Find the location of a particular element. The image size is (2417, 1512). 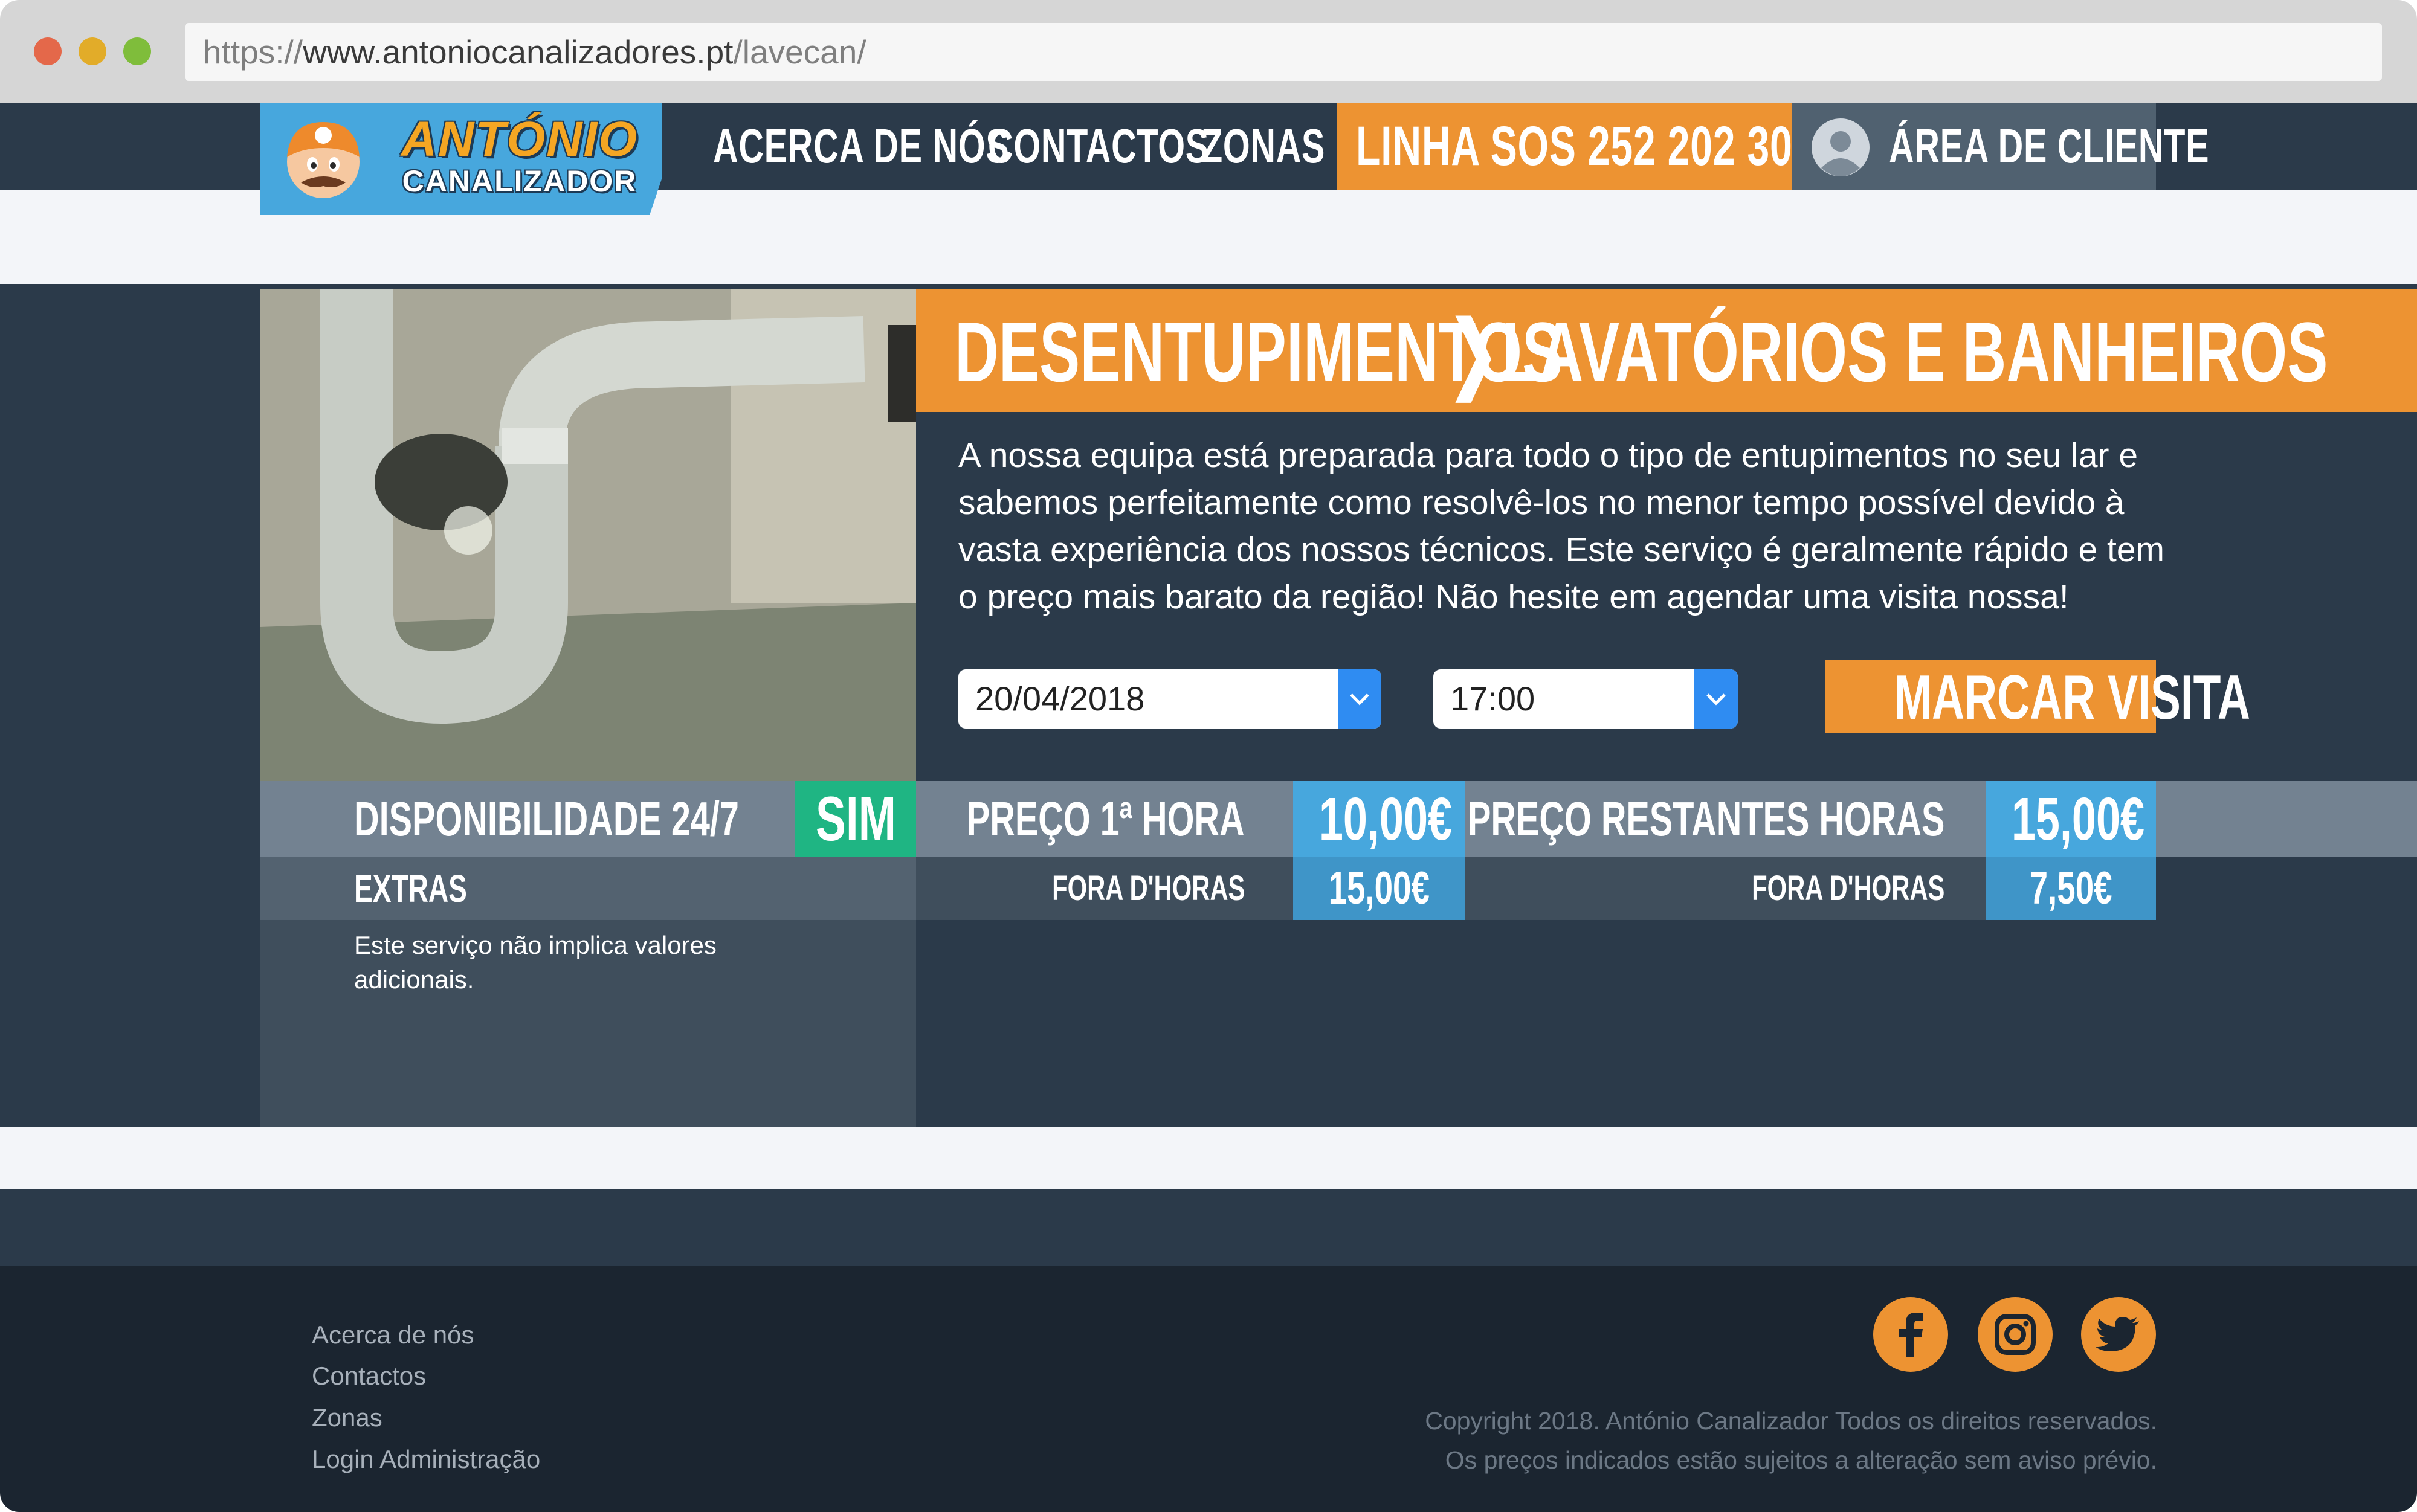

client-area-button: ÁREA DE CLIENTE is located at coordinates (2000, 146).